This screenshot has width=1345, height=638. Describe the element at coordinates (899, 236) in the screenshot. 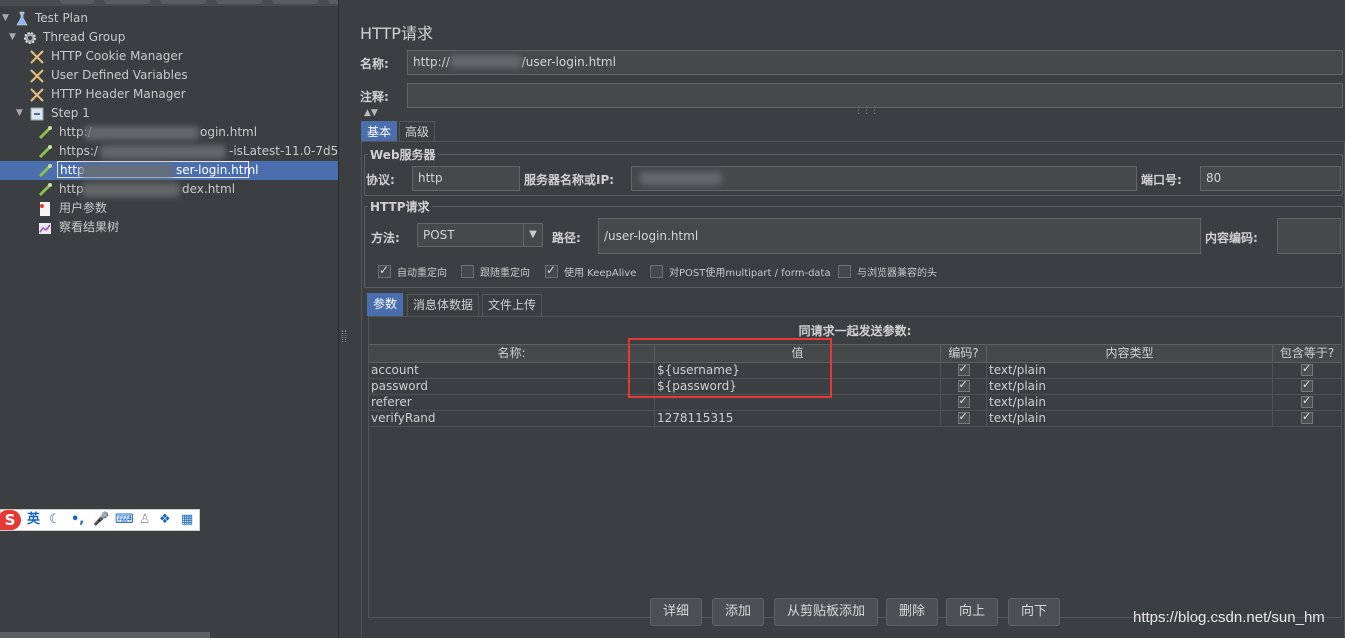

I see `path-input: /user-login.html` at that location.